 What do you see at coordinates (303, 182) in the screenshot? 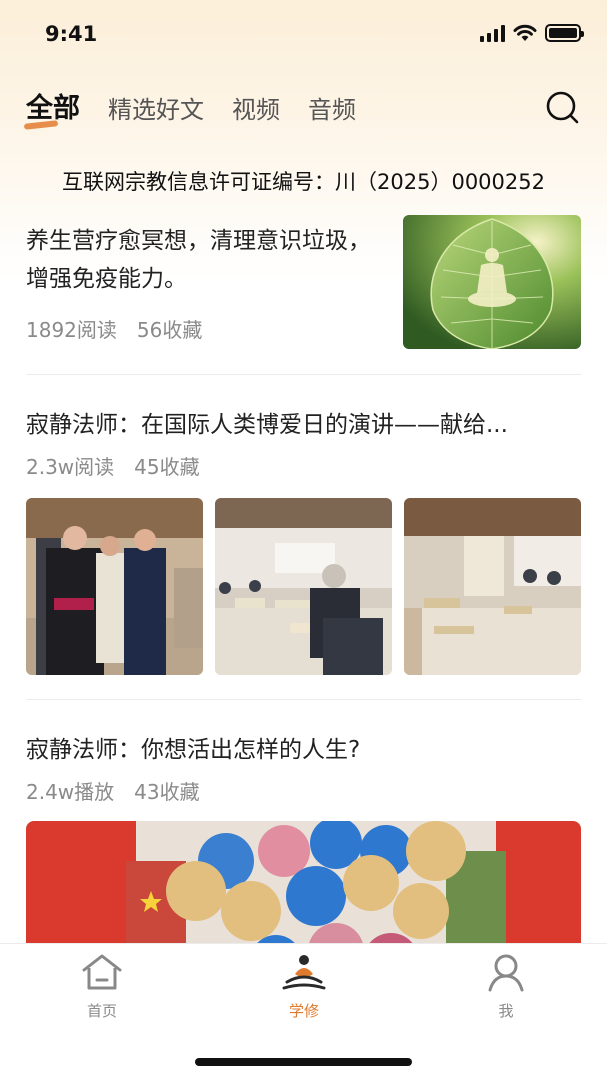
I see `license-notice: 互联网宗教信息许可证编号：川（2025）0000252` at bounding box center [303, 182].